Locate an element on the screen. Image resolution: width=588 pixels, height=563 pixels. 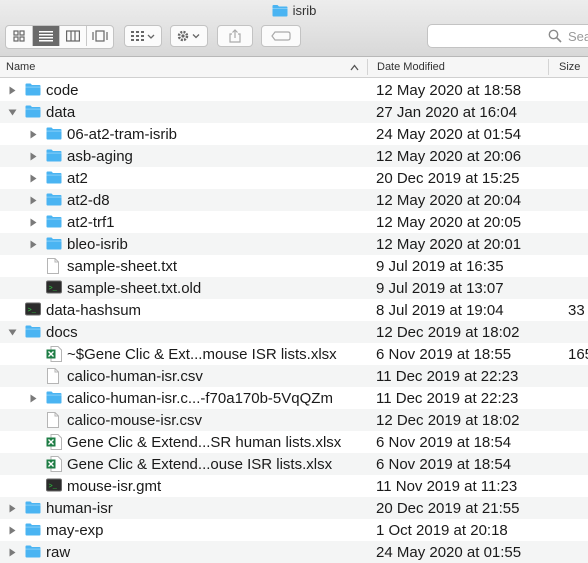
icon-view-button is located at coordinates (19, 36).